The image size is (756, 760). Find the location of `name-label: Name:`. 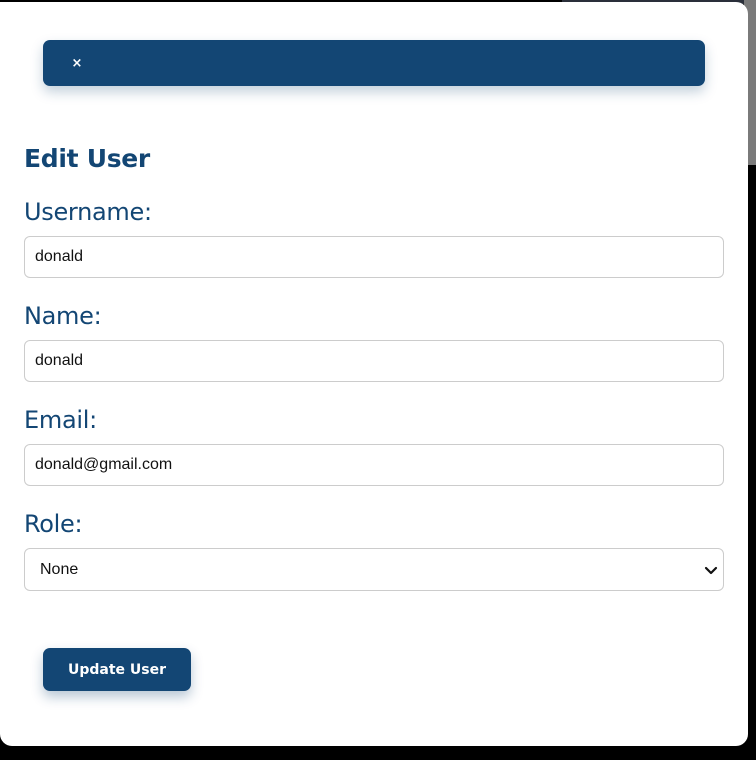

name-label: Name: is located at coordinates (63, 316).